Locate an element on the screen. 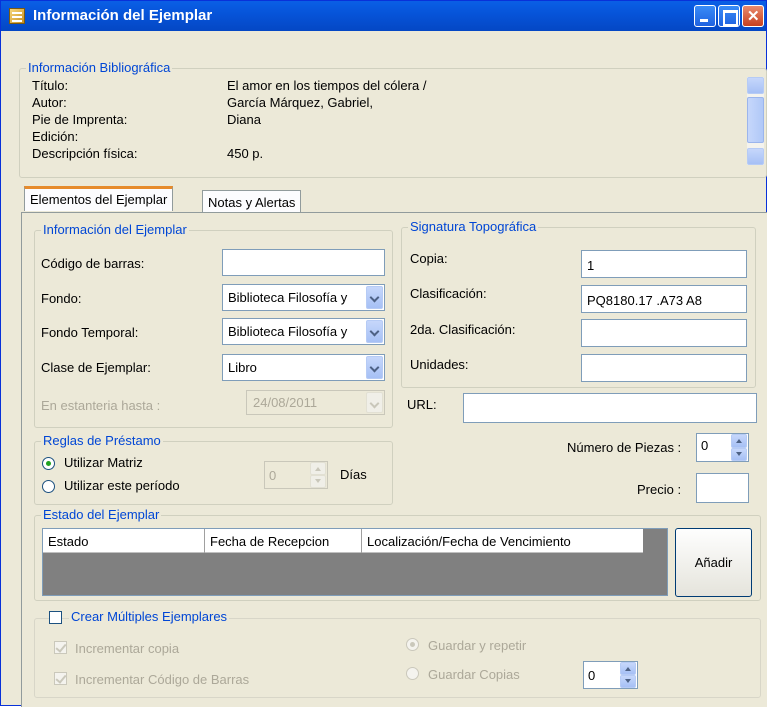 The height and width of the screenshot is (707, 767). utilizar-matriz-radio is located at coordinates (48, 463).